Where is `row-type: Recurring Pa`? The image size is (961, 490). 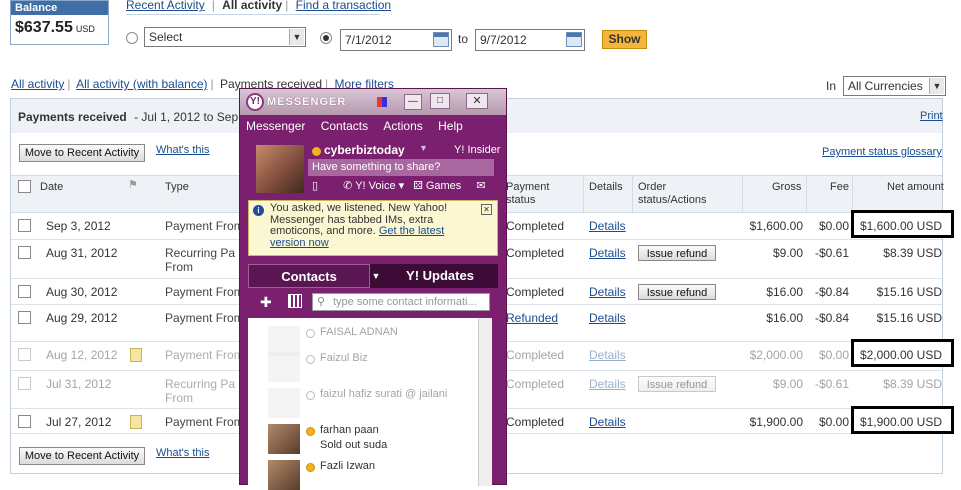
row-type: Recurring Pa is located at coordinates (200, 253).